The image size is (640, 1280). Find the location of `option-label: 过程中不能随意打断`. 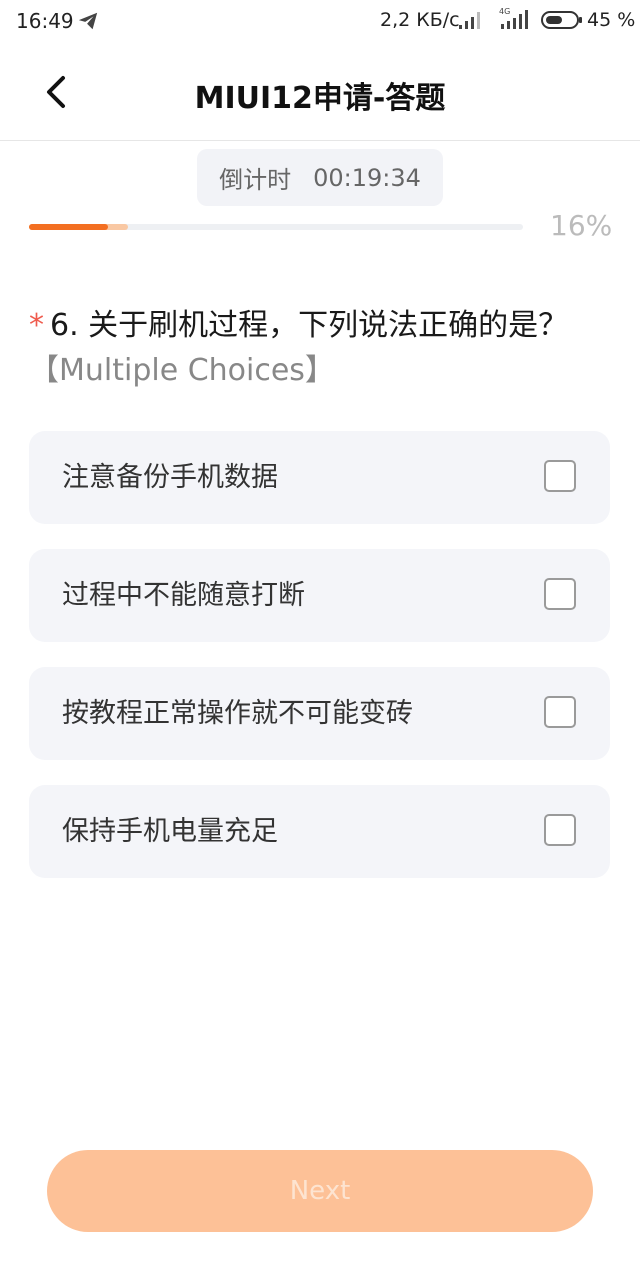

option-label: 过程中不能随意打断 is located at coordinates (183, 595).